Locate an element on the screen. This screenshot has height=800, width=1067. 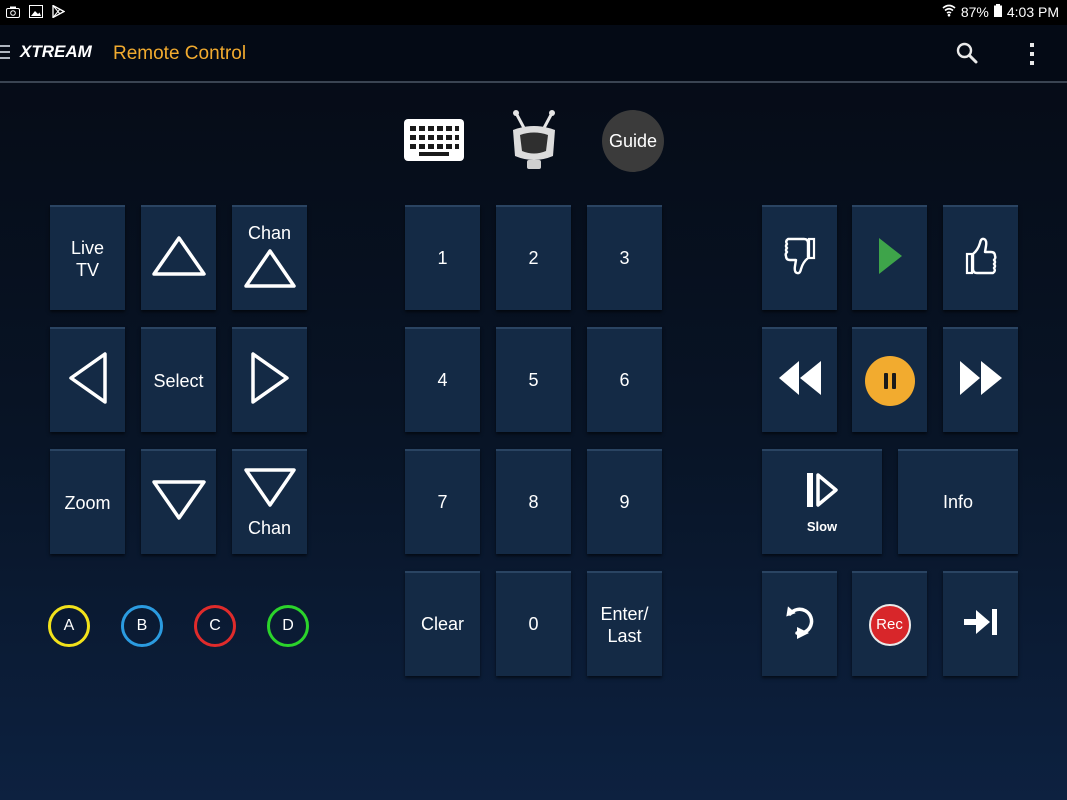
info-label: Info is located at coordinates (958, 502).